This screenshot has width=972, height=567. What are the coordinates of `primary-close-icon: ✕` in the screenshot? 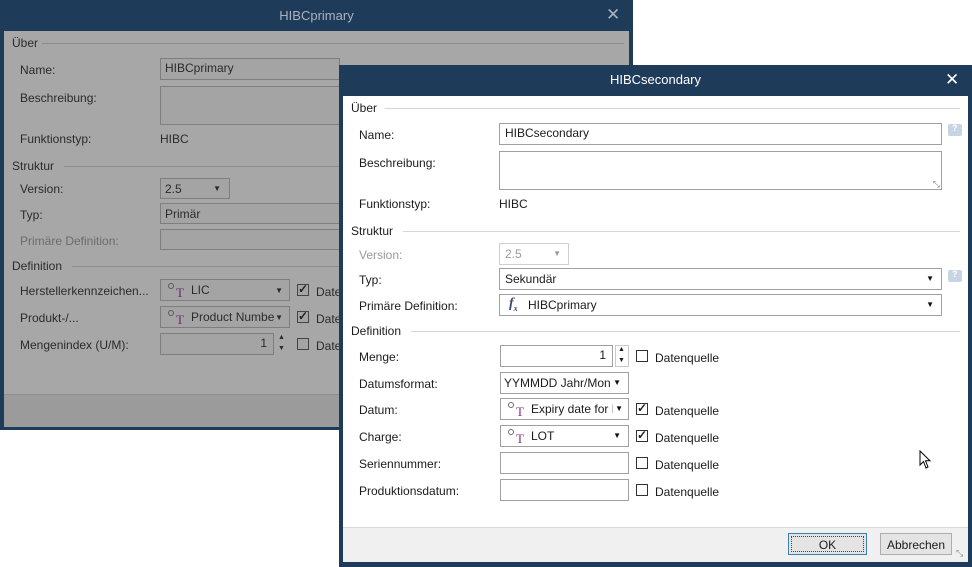 It's located at (613, 15).